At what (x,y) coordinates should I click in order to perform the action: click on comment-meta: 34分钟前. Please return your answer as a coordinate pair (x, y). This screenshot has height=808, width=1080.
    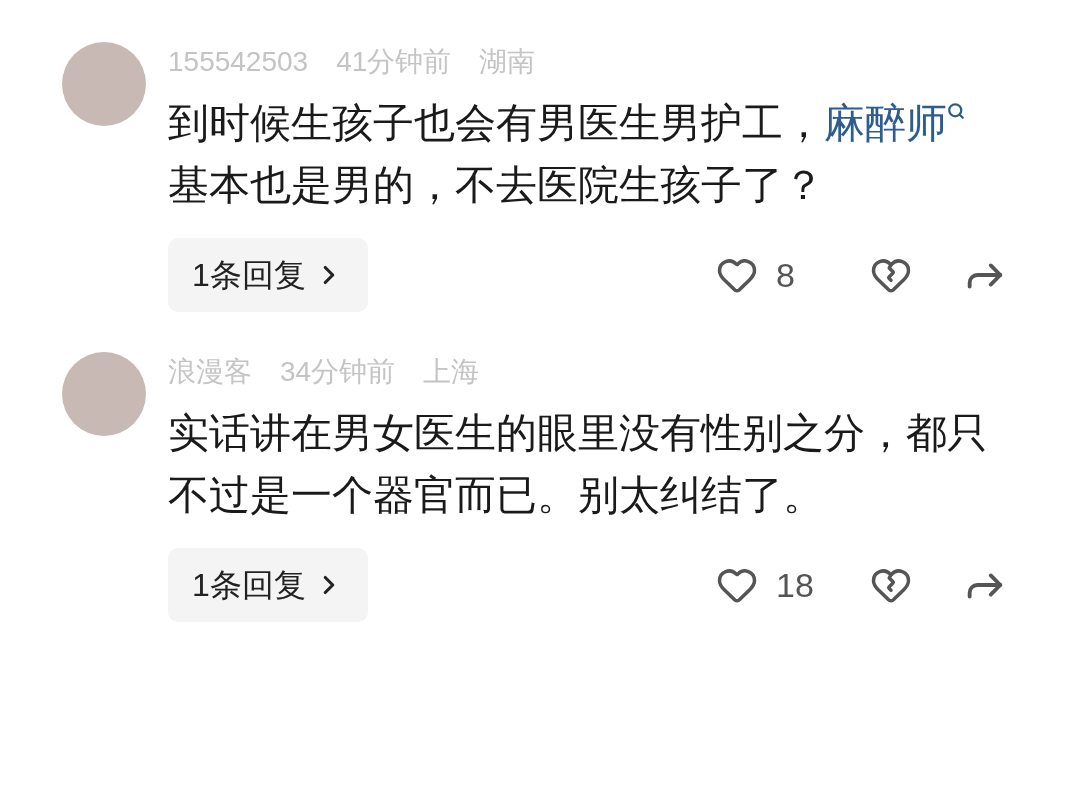
    Looking at the image, I should click on (338, 372).